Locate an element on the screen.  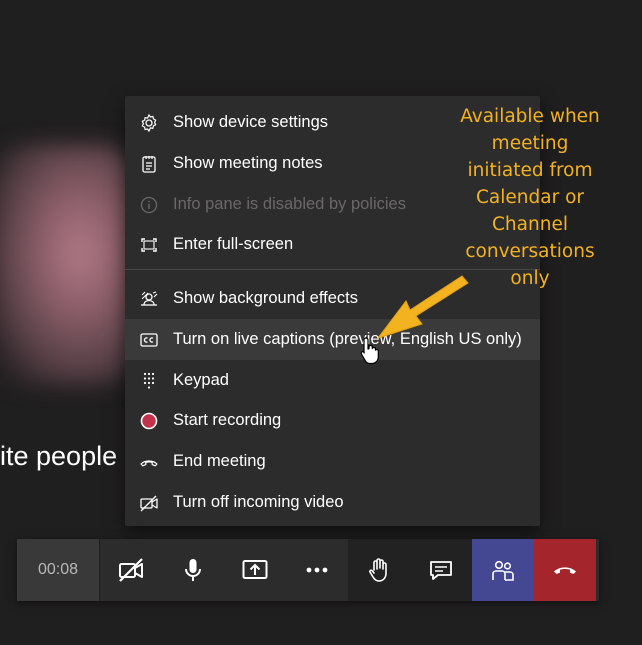
annotation-arrow-icon is located at coordinates (422, 307).